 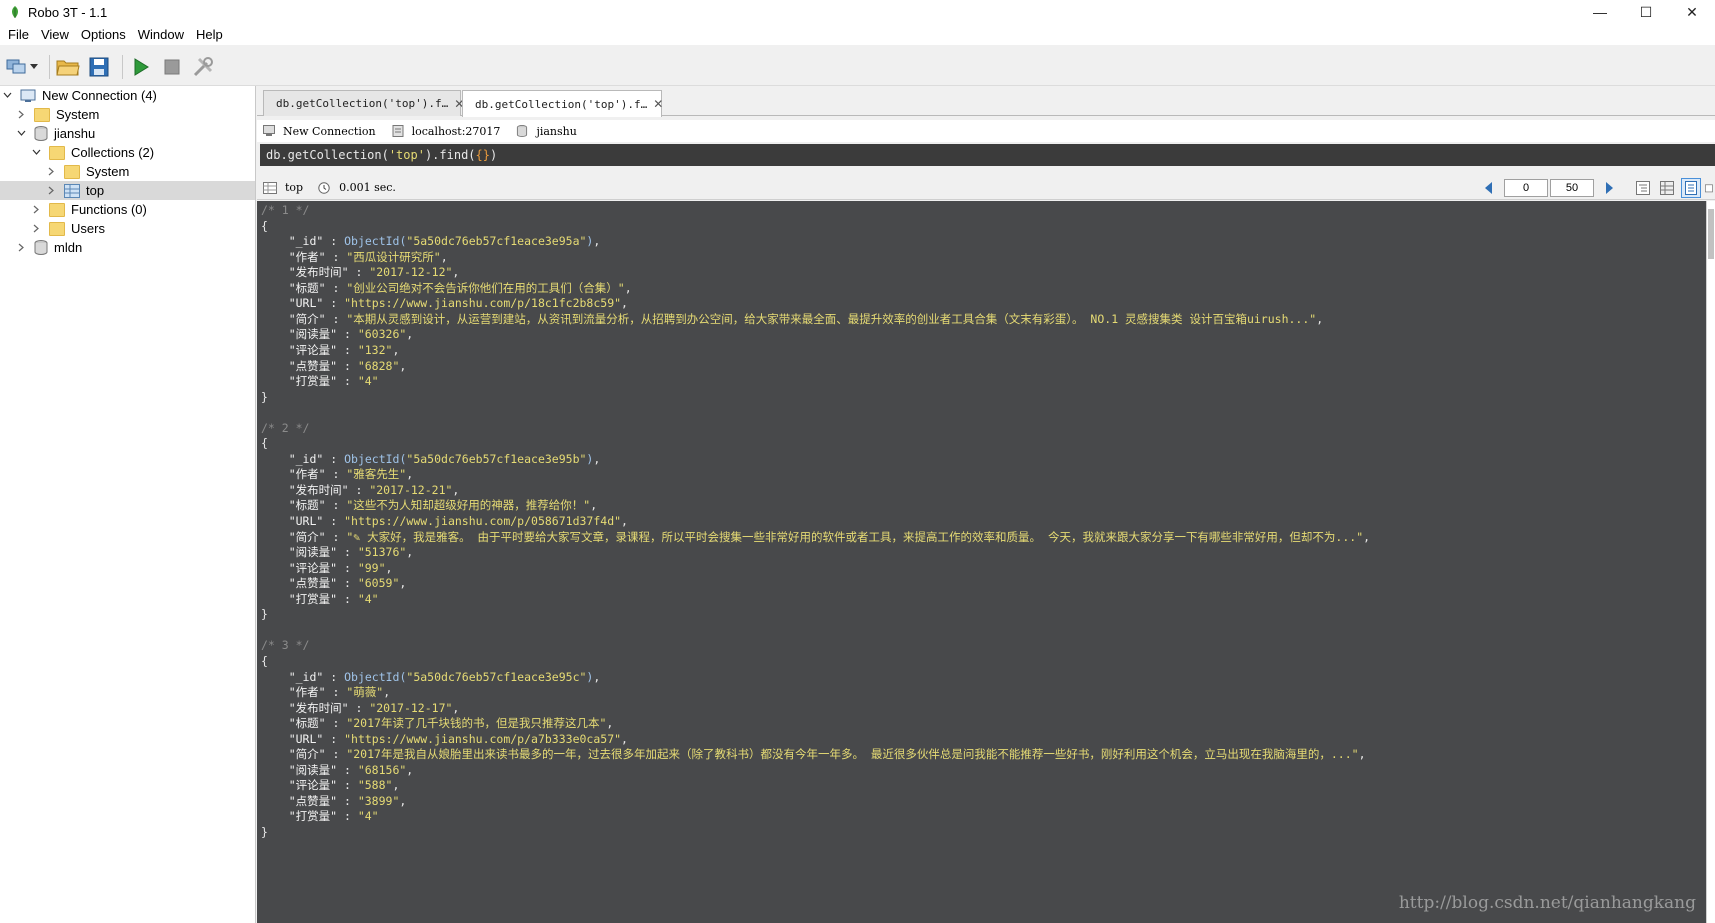 What do you see at coordinates (88, 228) in the screenshot?
I see `tree-label: Users` at bounding box center [88, 228].